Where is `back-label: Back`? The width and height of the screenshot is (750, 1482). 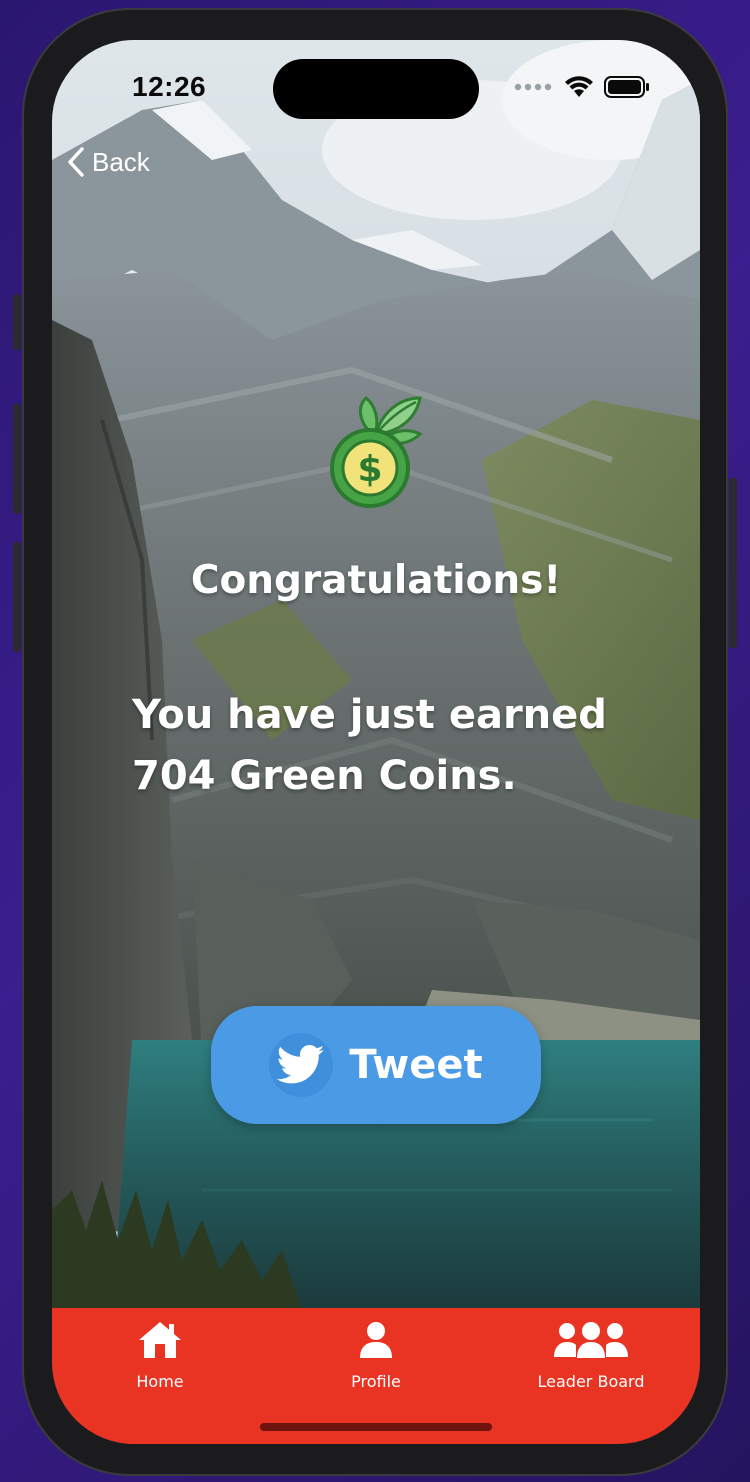 back-label: Back is located at coordinates (121, 161).